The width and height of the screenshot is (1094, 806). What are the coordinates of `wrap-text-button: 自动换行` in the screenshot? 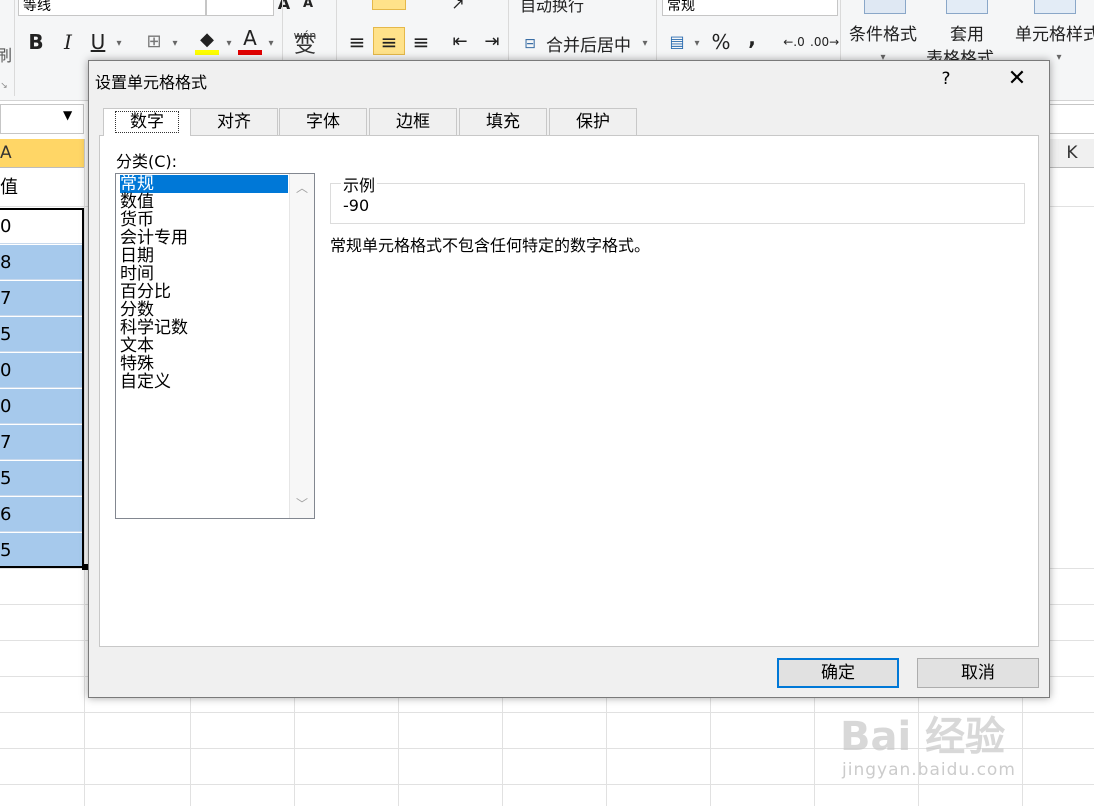 It's located at (552, 8).